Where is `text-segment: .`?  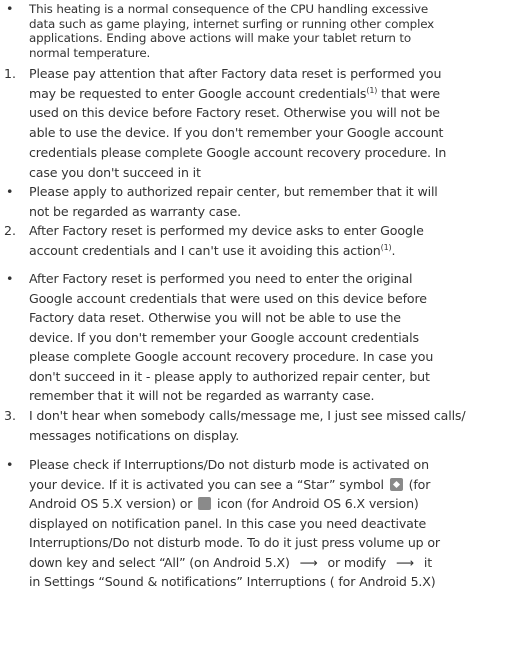 text-segment: . is located at coordinates (393, 250).